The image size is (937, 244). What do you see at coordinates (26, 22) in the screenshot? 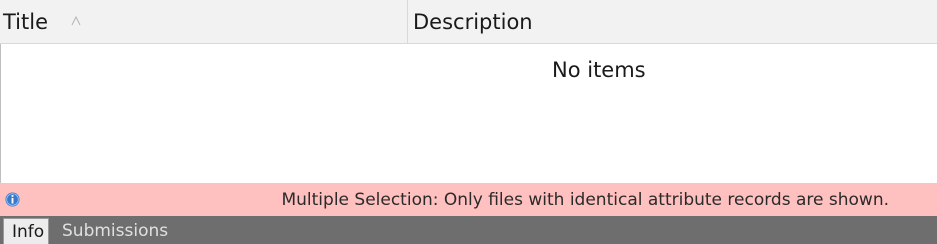
I see `column-header-title-label: Title` at bounding box center [26, 22].